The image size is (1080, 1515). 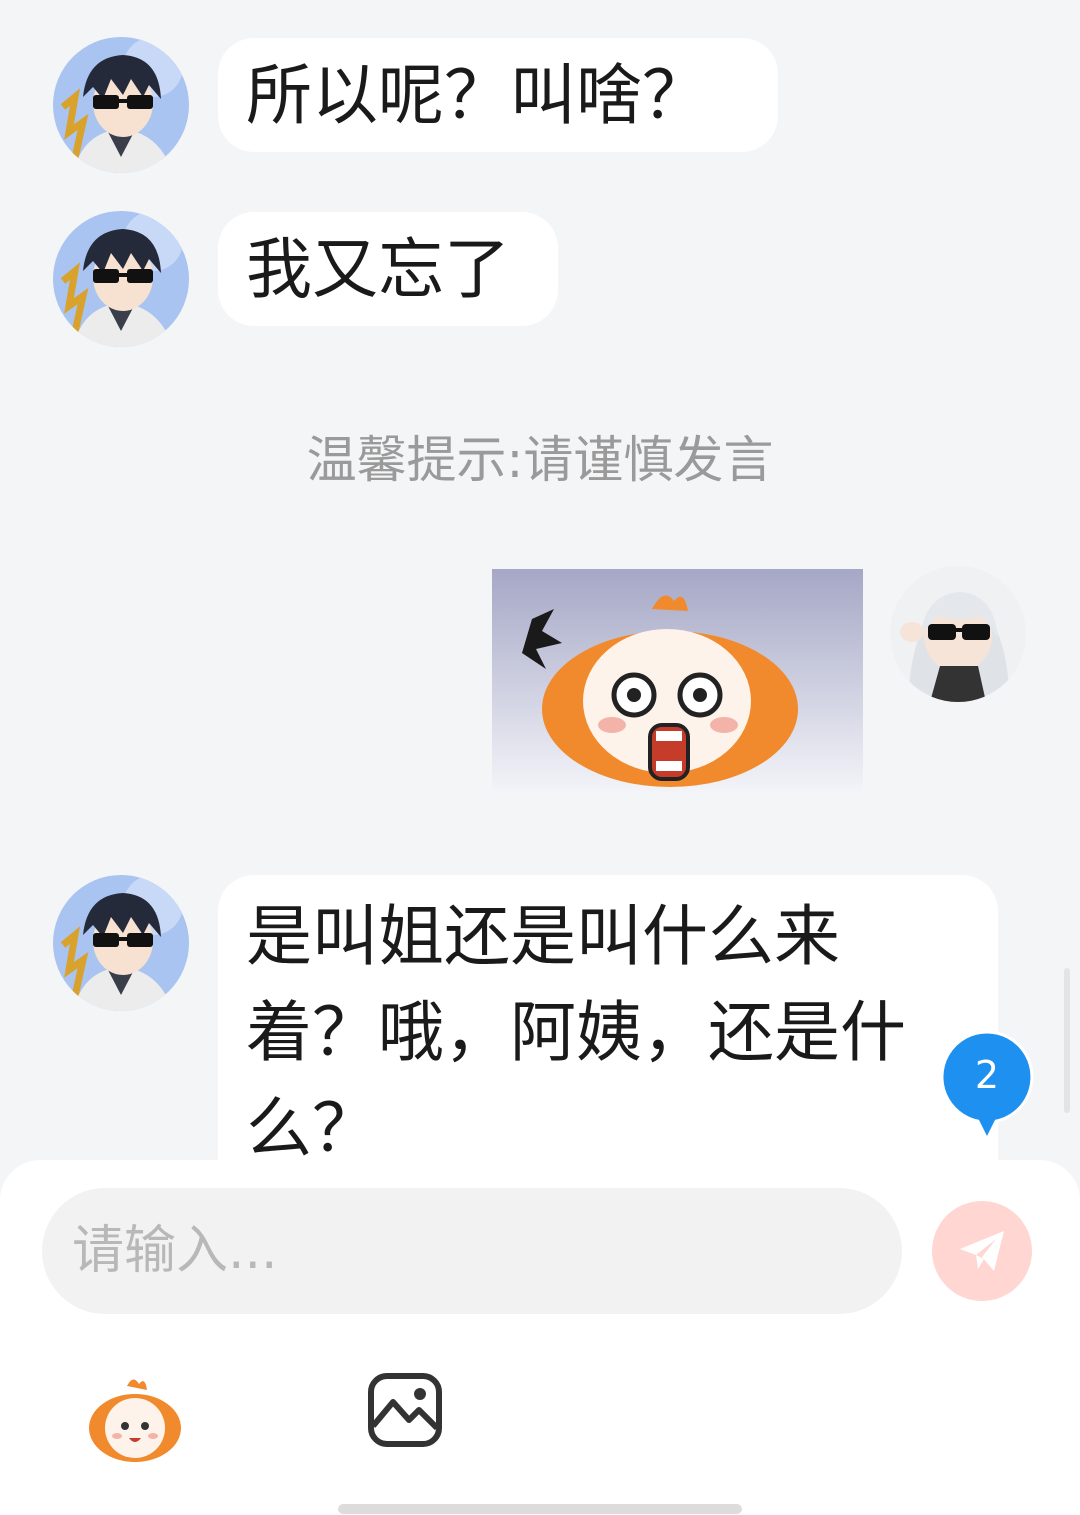 What do you see at coordinates (477, 95) in the screenshot?
I see `message-text: 所以呢？叫啥？` at bounding box center [477, 95].